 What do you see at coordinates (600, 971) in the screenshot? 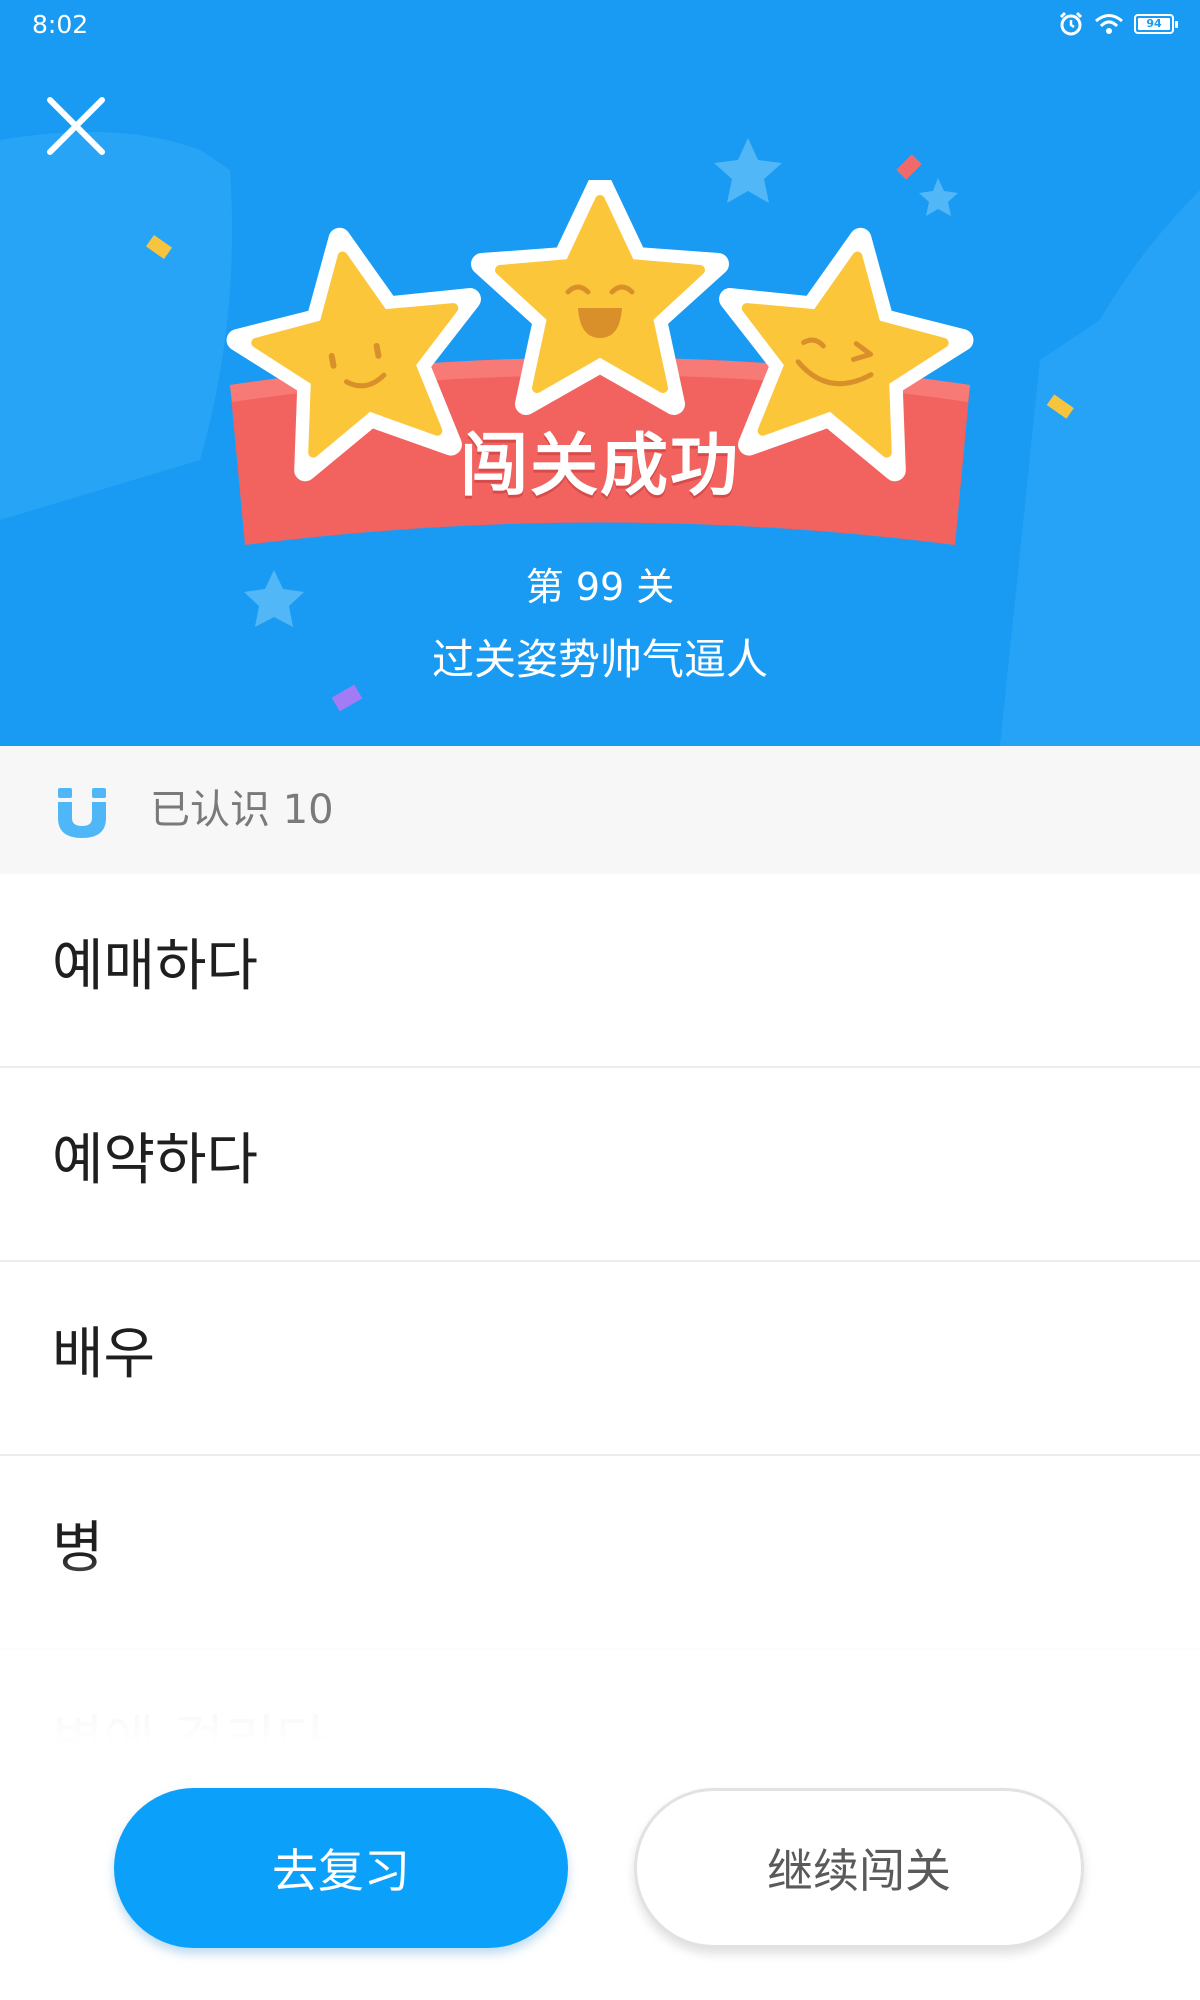
I see `list-item: 예매하다` at bounding box center [600, 971].